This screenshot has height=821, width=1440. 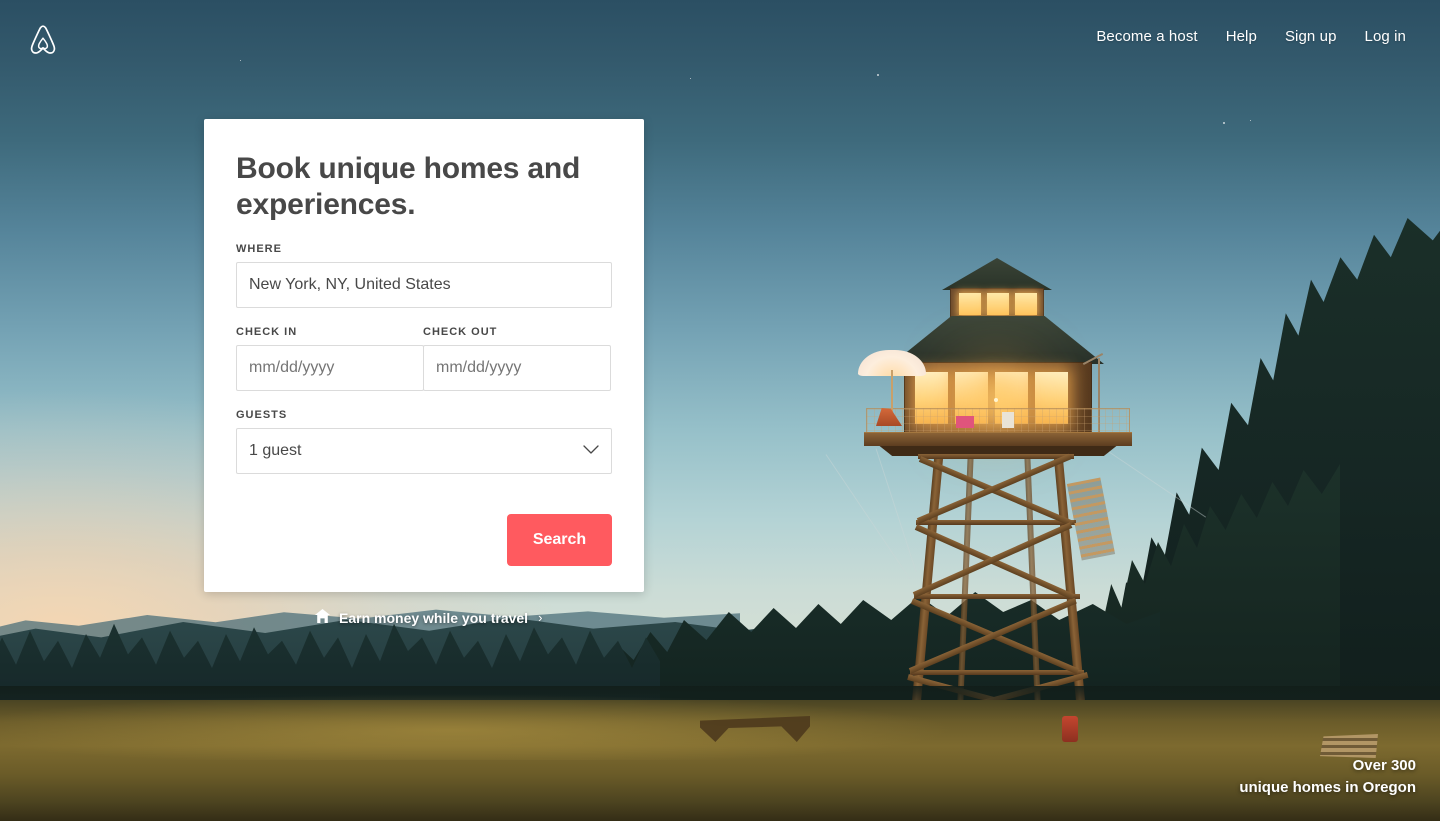 I want to click on where-input, so click(x=424, y=285).